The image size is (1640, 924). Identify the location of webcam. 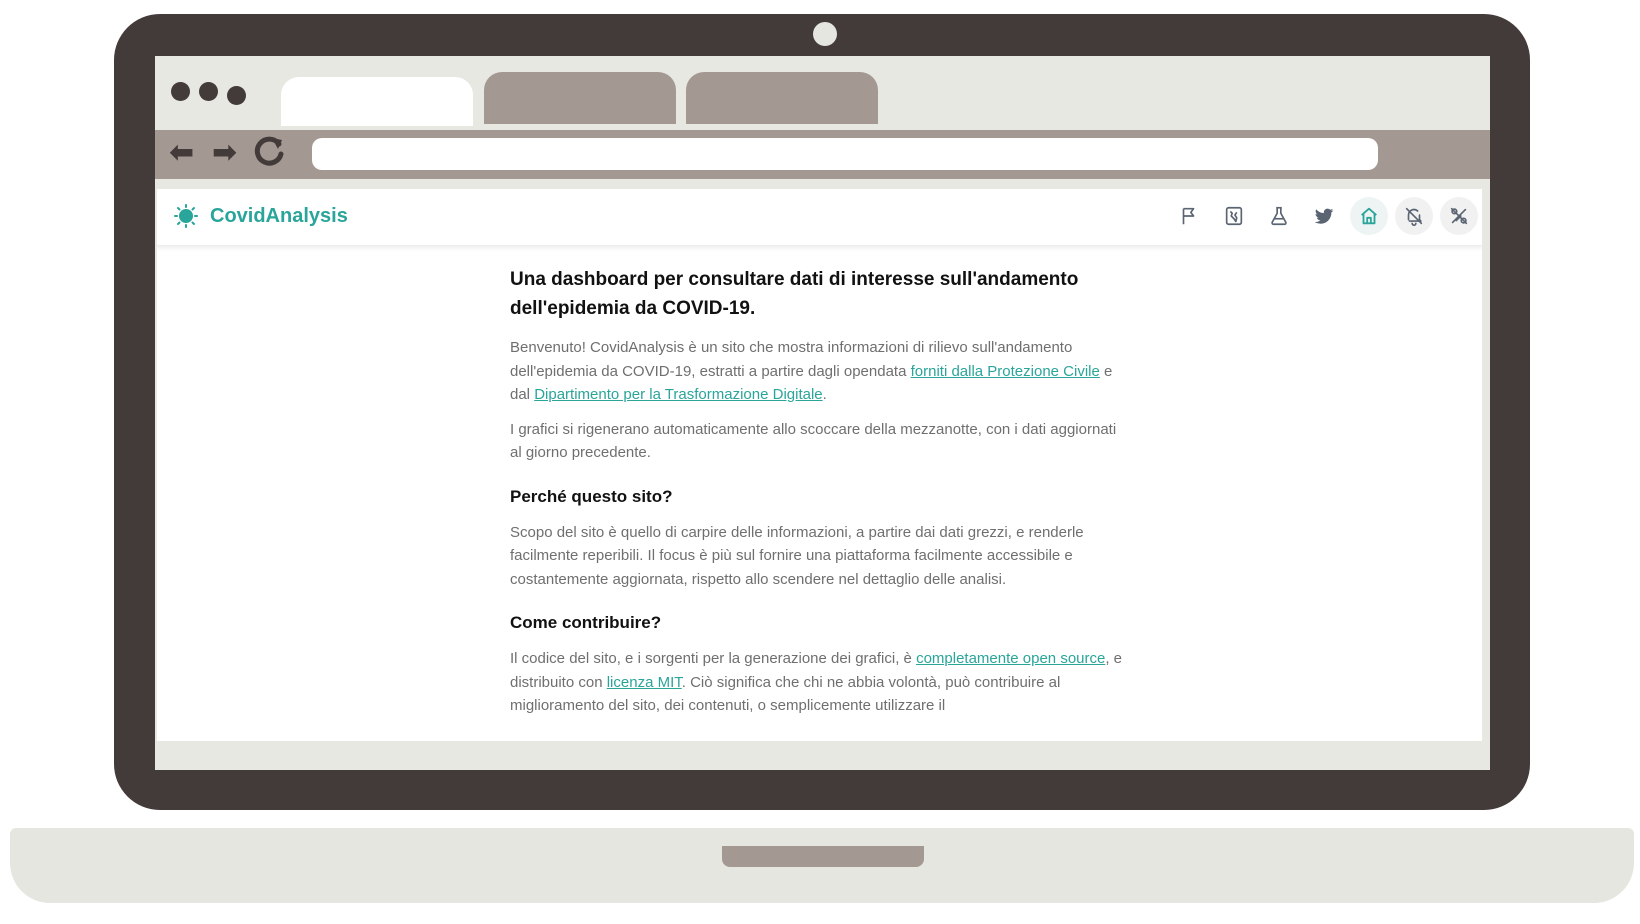
(825, 34).